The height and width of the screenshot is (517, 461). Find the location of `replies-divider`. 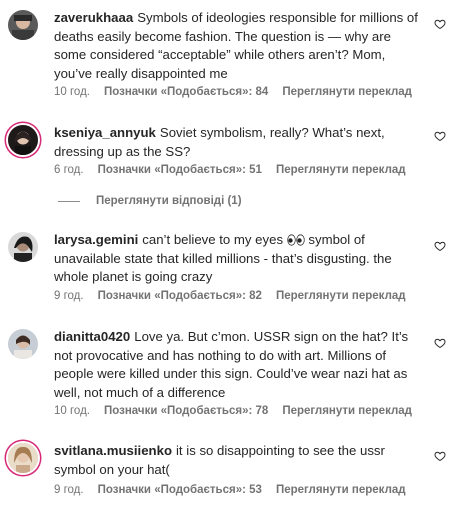

replies-divider is located at coordinates (69, 201).